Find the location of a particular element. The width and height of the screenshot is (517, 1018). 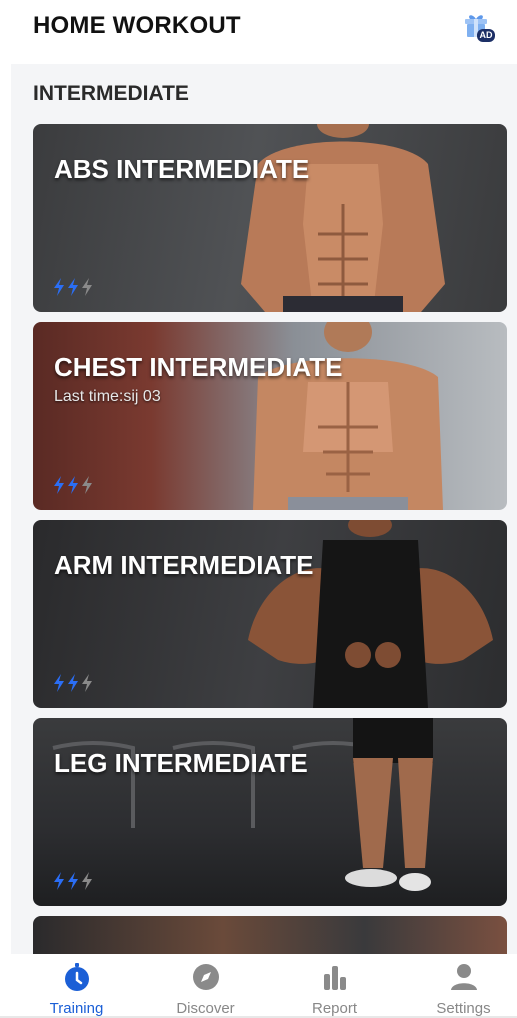

stopwatch-icon is located at coordinates (76, 977).